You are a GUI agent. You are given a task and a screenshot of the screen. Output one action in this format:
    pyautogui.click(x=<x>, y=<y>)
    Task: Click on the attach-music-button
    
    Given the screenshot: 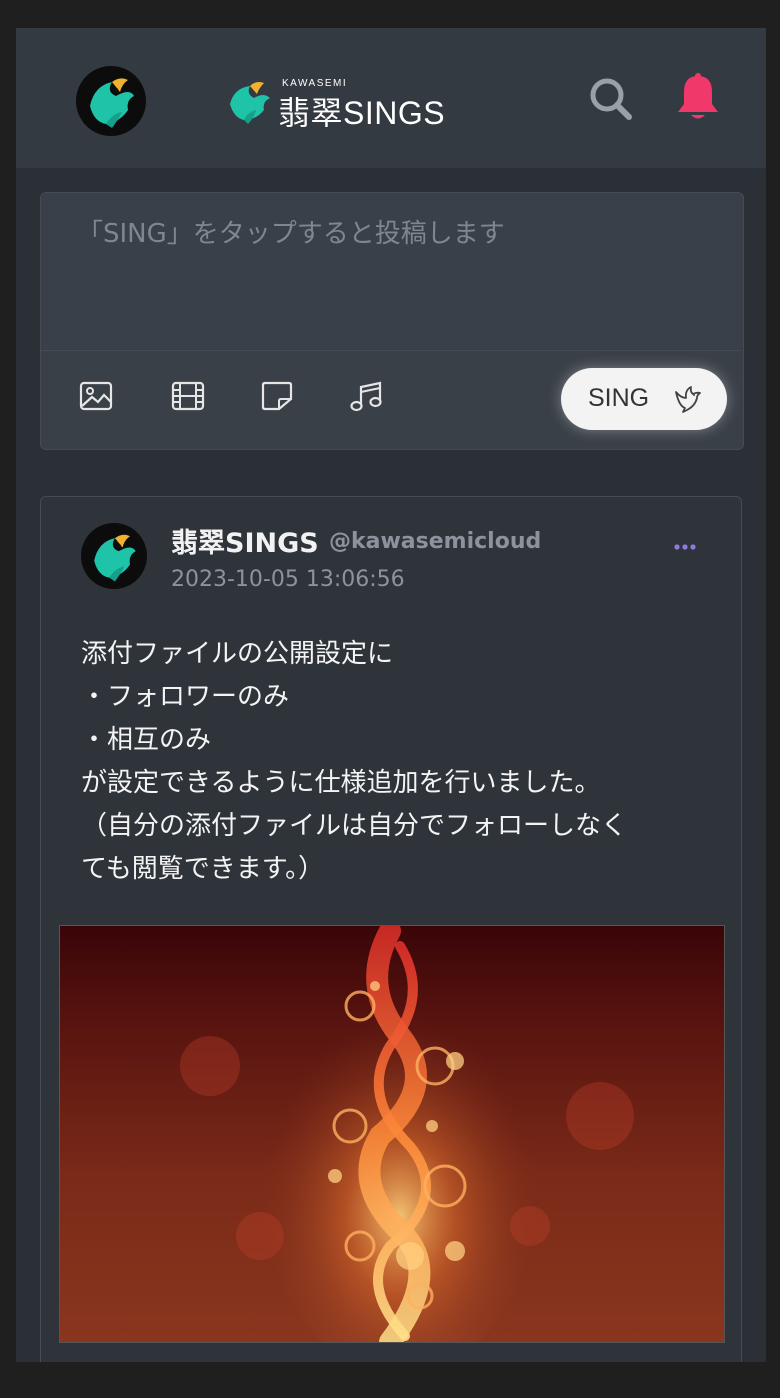 What is the action you would take?
    pyautogui.click(x=366, y=399)
    